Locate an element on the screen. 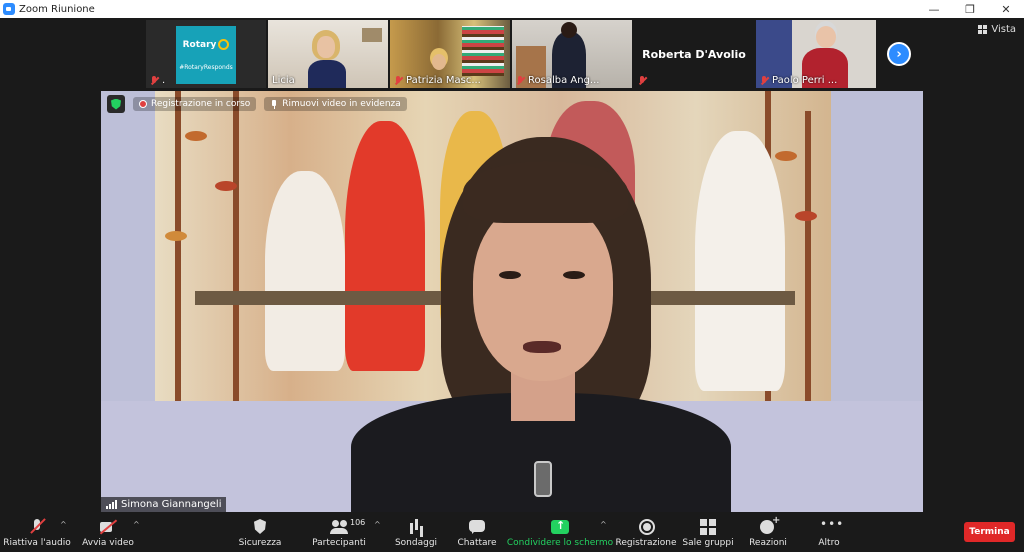 This screenshot has height=552, width=1024. participant-tile-roberta: Roberta D'Avolio is located at coordinates (694, 54).